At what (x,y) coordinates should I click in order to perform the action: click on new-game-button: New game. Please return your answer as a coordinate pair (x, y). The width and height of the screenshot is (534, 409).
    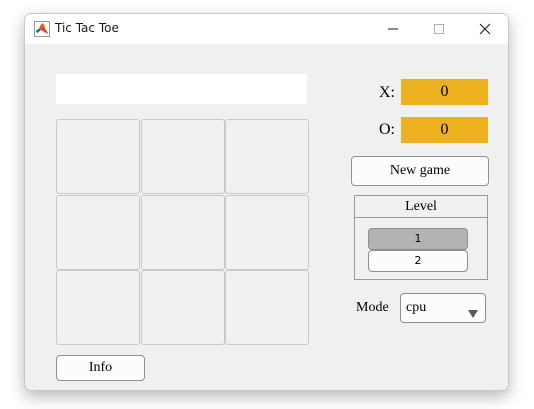
    Looking at the image, I should click on (420, 171).